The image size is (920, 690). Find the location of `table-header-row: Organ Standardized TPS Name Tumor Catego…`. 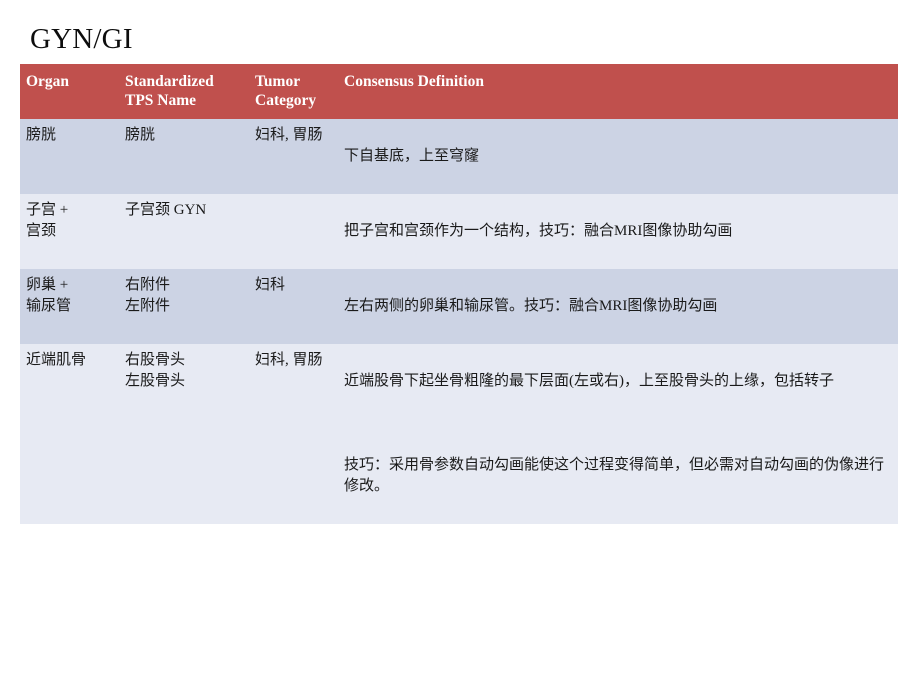

table-header-row: Organ Standardized TPS Name Tumor Catego… is located at coordinates (459, 91).